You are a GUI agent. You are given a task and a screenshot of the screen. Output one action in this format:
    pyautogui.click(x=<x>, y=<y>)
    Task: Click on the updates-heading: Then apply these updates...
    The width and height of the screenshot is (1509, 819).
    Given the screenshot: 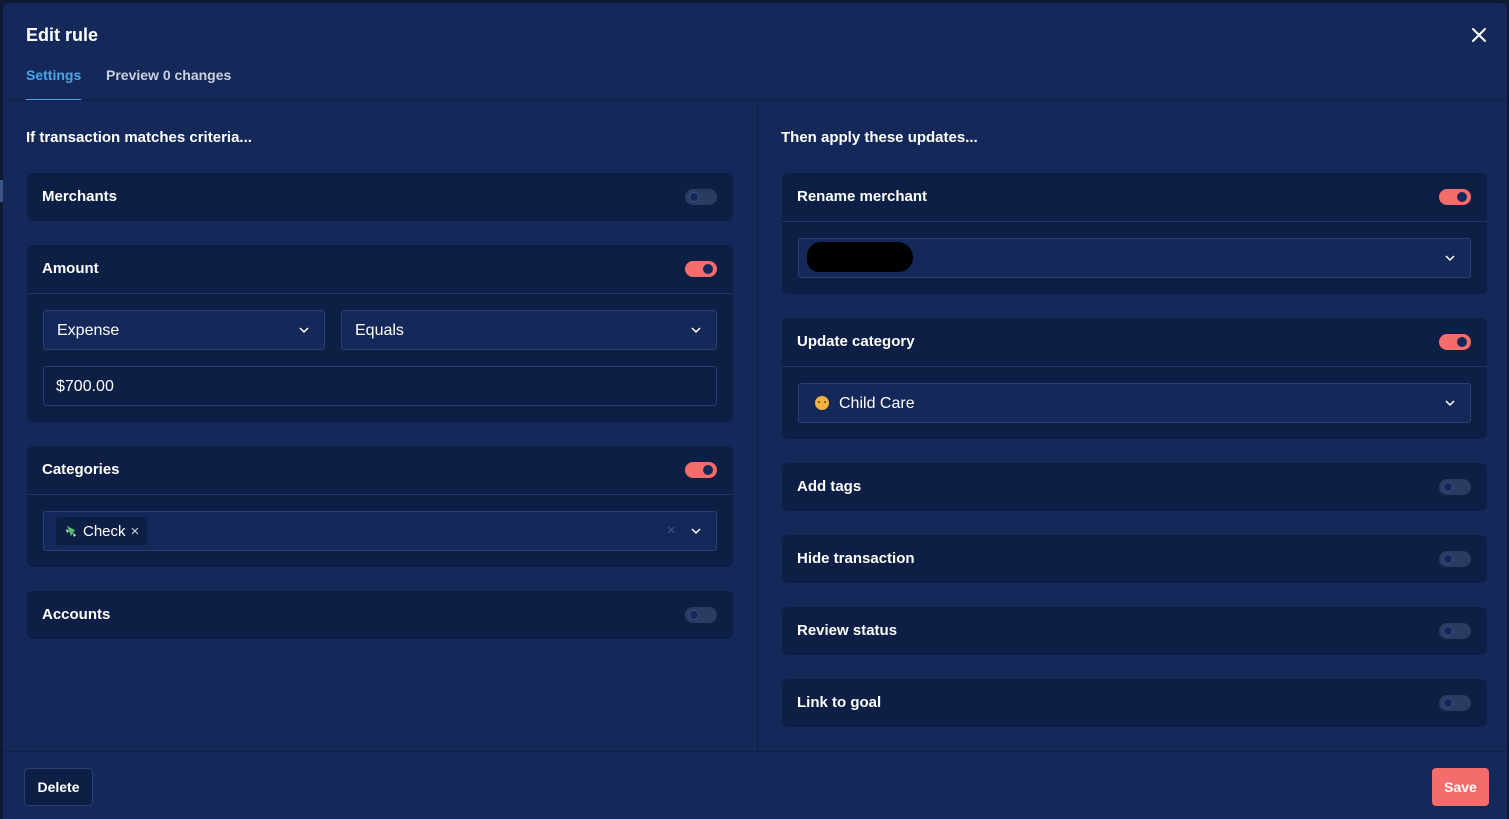 What is the action you would take?
    pyautogui.click(x=879, y=137)
    